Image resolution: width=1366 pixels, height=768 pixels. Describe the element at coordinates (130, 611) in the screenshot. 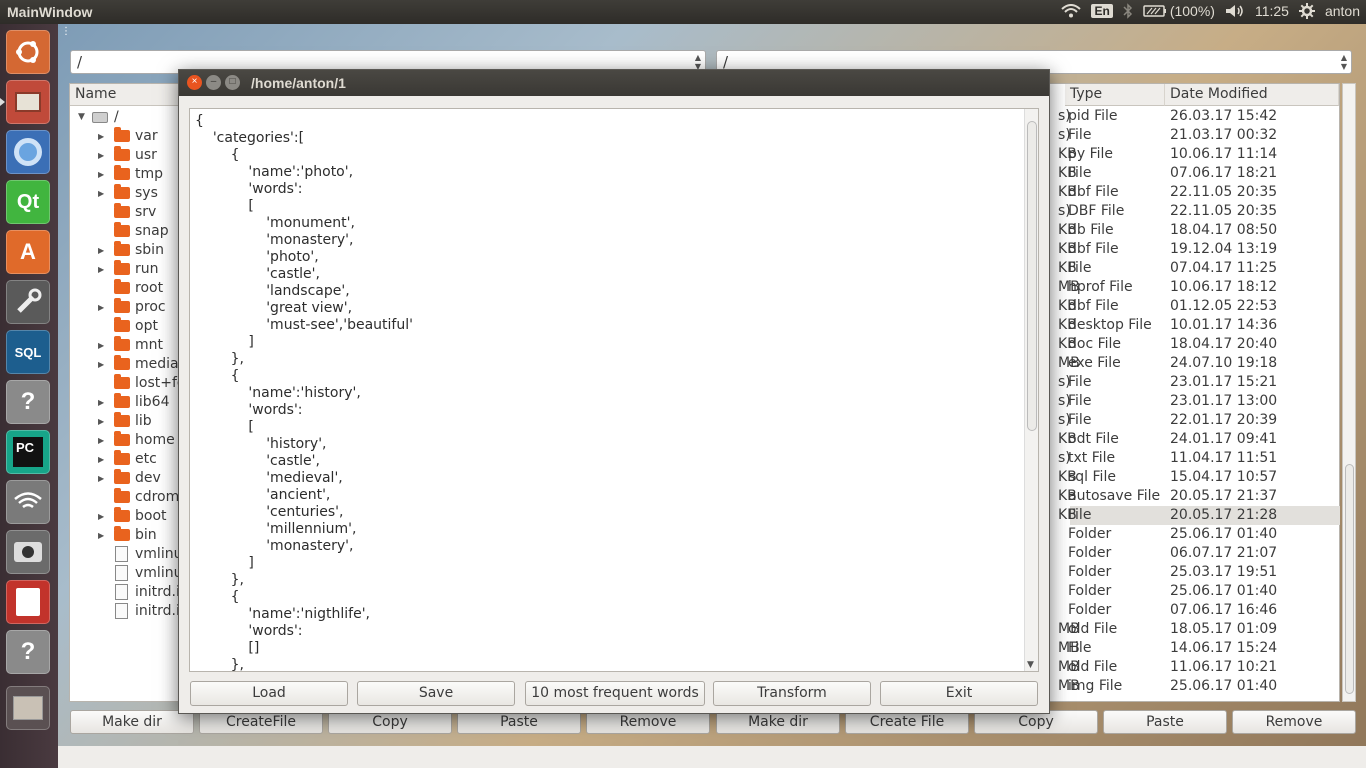

I see `tree-item: initrd.i` at that location.